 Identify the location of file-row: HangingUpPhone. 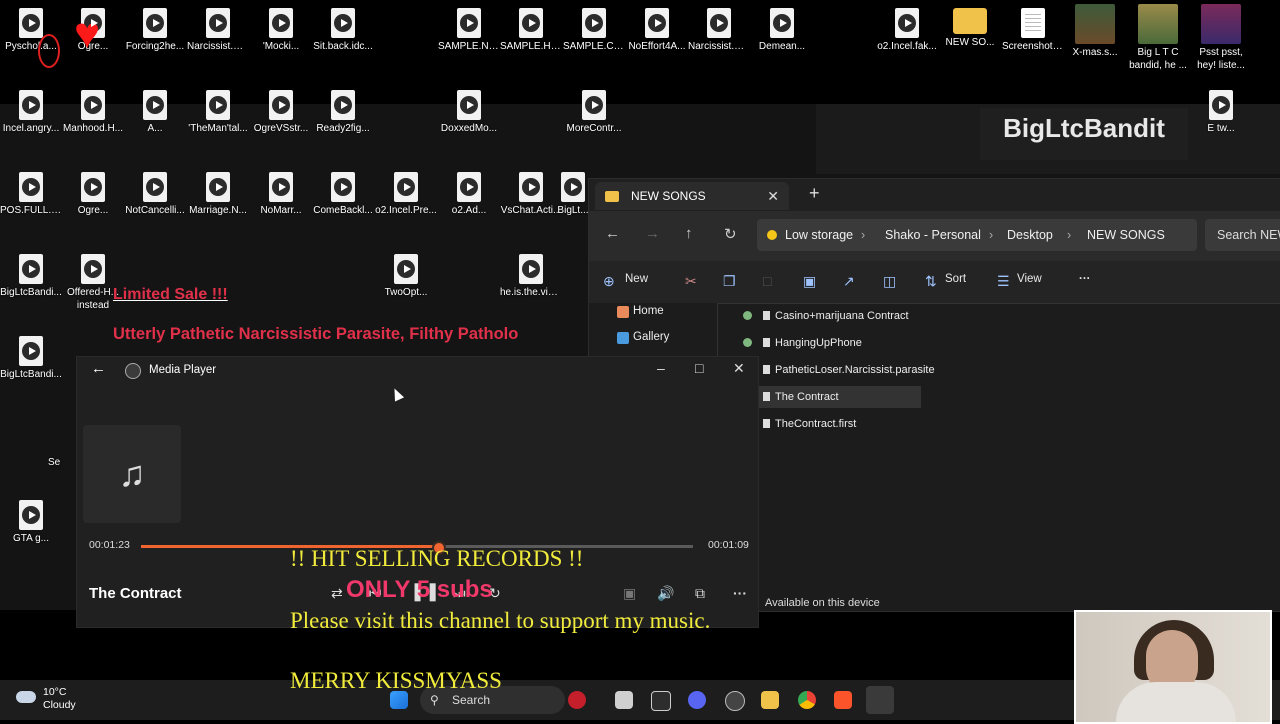
(830, 343).